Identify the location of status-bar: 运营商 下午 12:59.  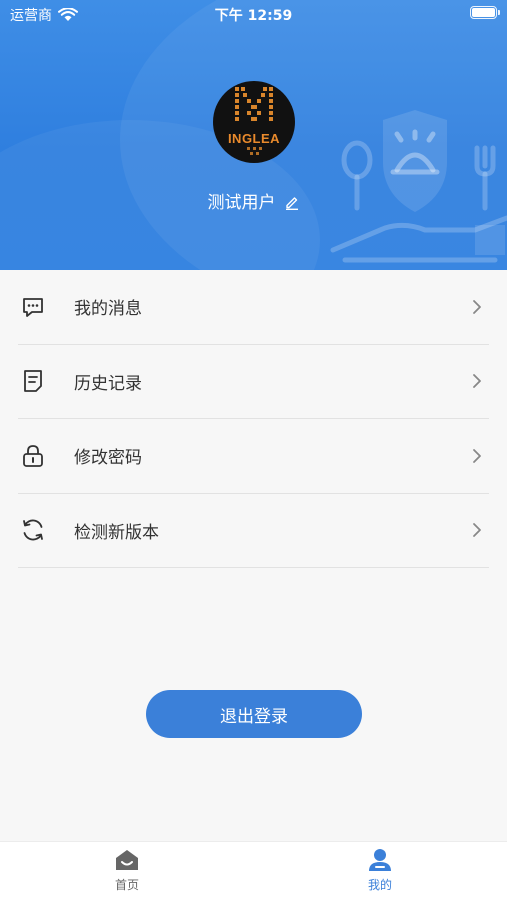
(253, 15).